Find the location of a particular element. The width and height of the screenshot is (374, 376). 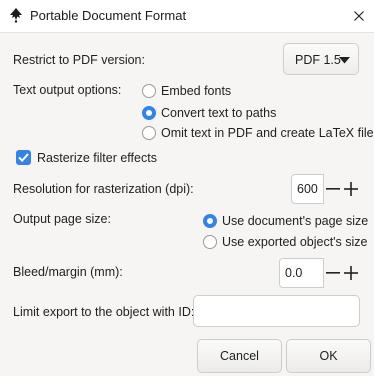

ok-button-label: OK is located at coordinates (328, 356).